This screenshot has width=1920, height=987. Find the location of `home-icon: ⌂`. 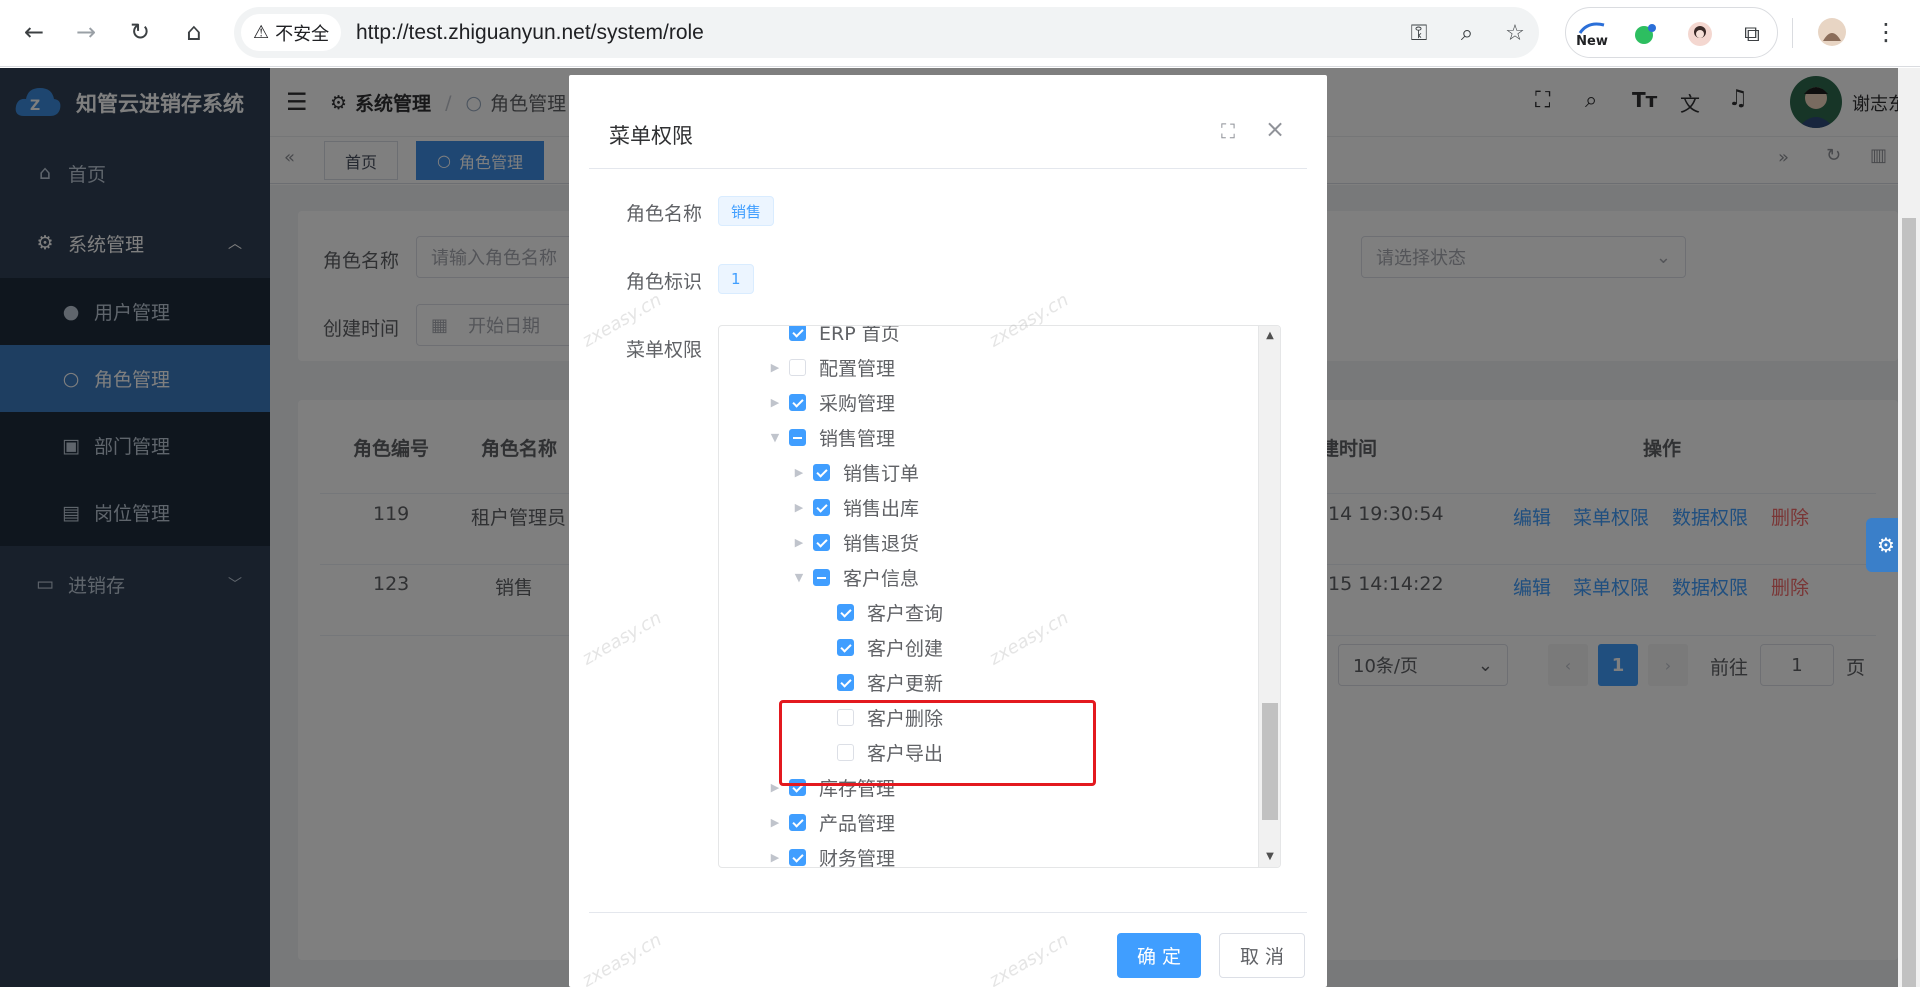

home-icon: ⌂ is located at coordinates (194, 32).